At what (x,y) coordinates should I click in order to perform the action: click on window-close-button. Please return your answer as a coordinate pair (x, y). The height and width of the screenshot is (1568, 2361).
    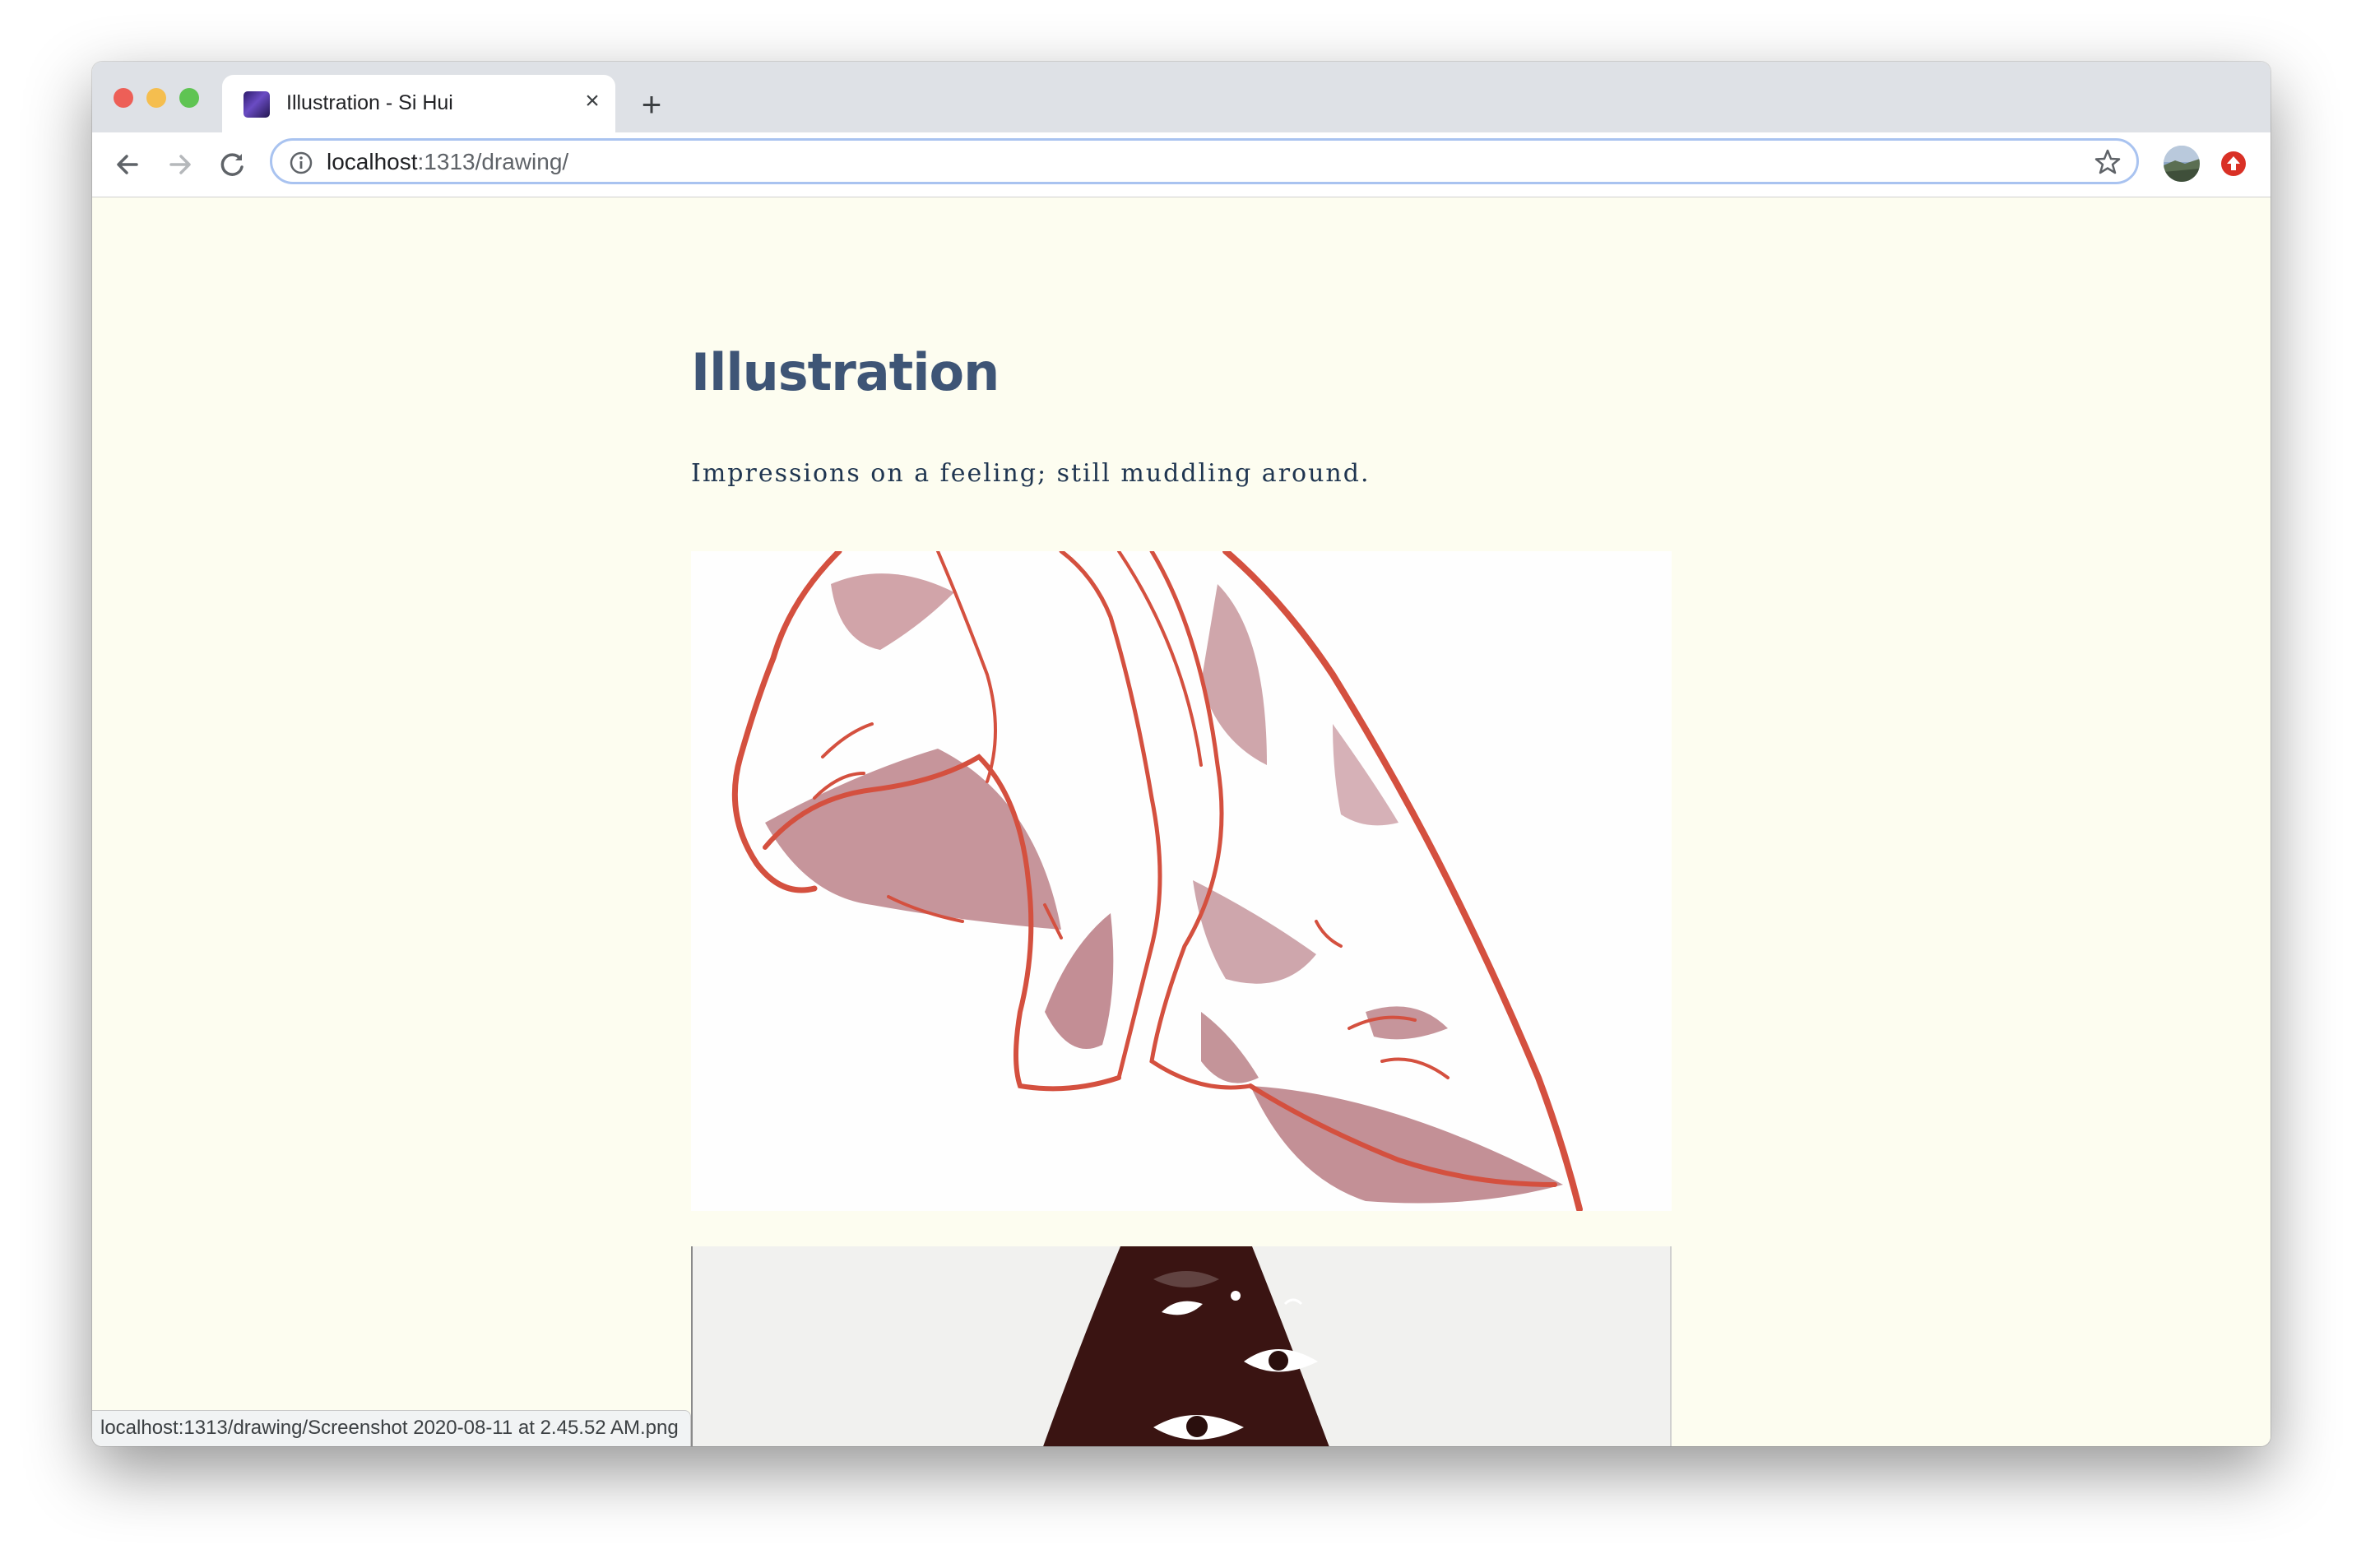
    Looking at the image, I should click on (123, 98).